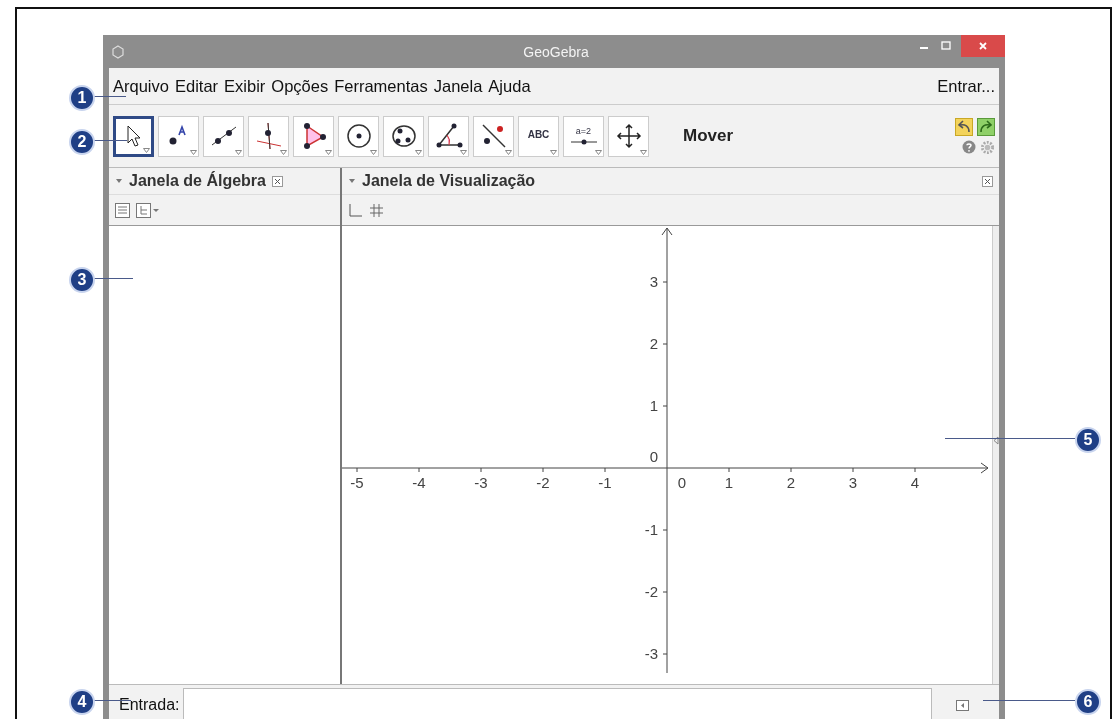 The image size is (1115, 719). I want to click on menu-item: Exibir, so click(245, 86).